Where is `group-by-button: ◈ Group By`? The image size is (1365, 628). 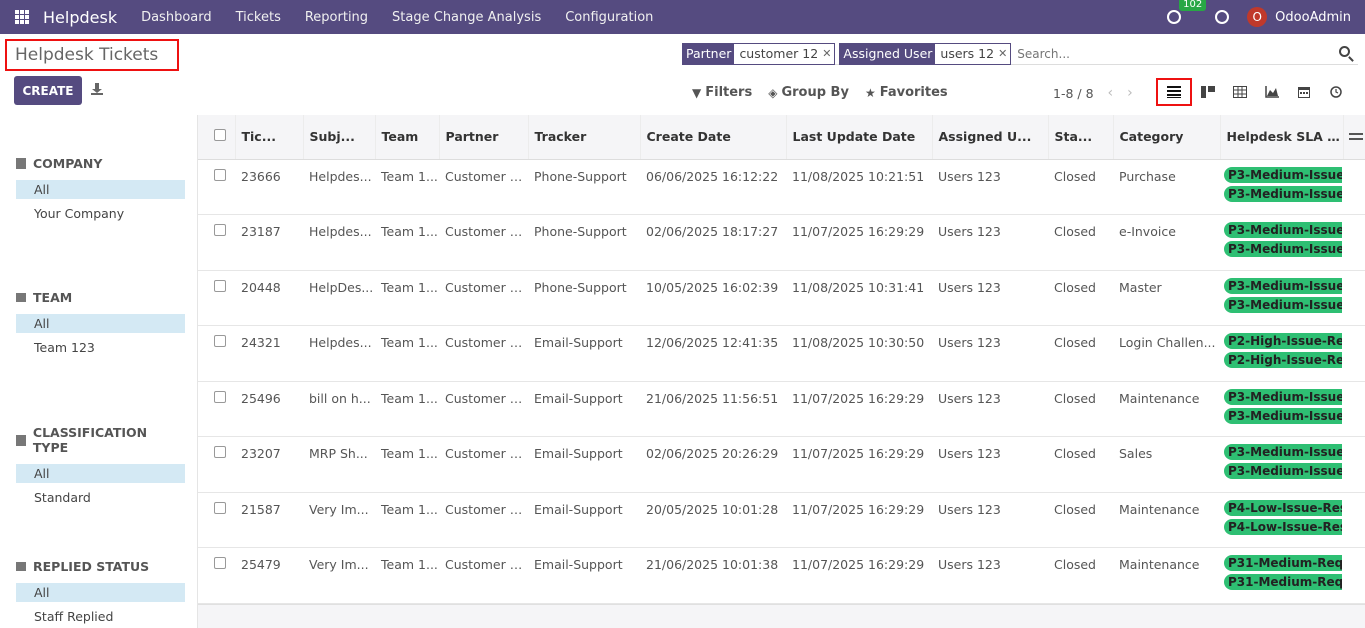
group-by-button: ◈ Group By is located at coordinates (808, 92).